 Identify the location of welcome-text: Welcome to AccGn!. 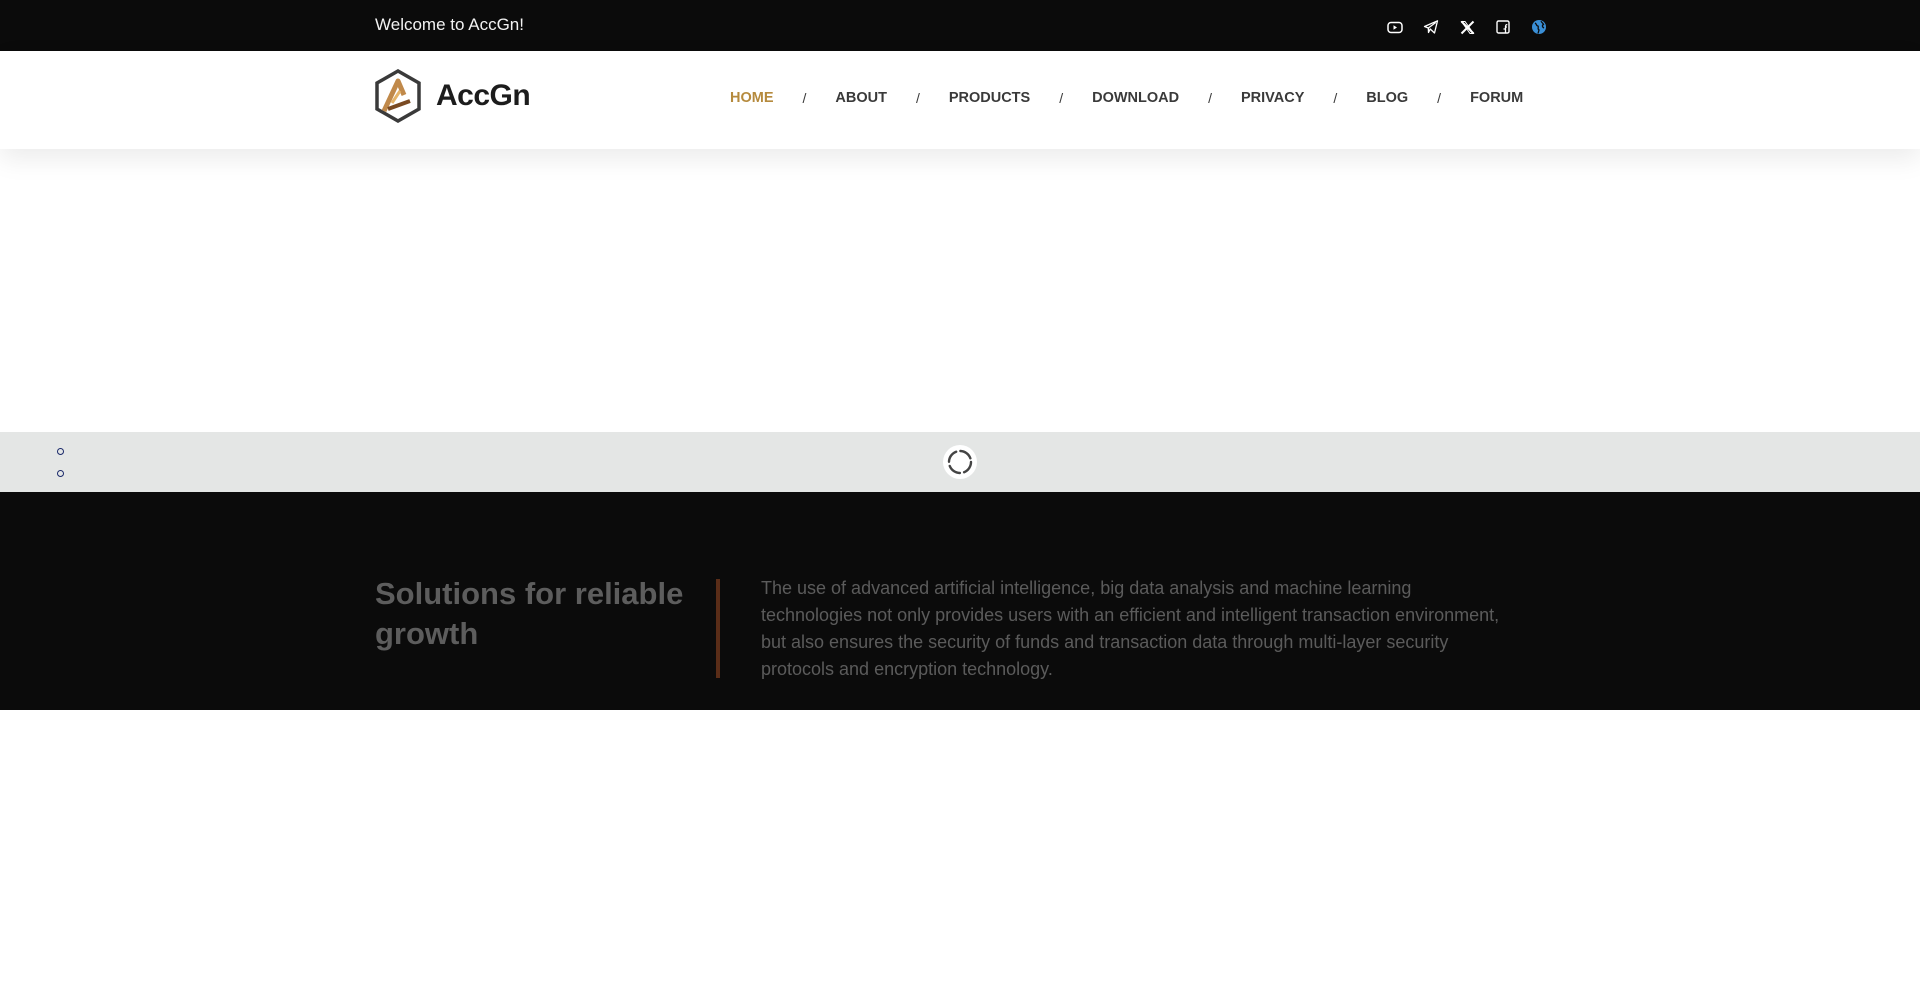
(449, 24).